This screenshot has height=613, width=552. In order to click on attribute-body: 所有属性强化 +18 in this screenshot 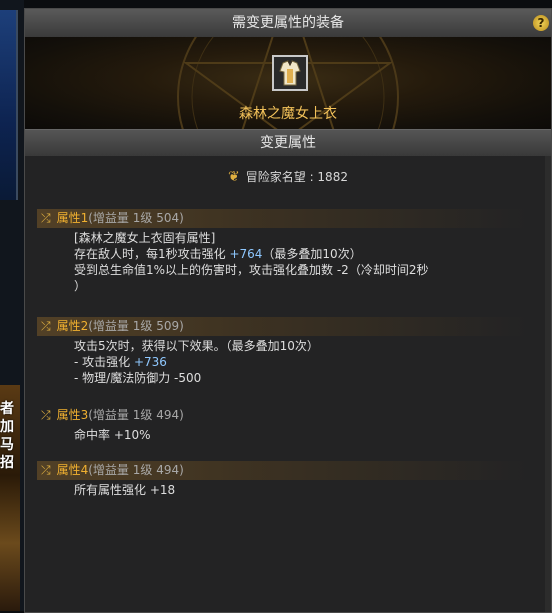, I will do `click(282, 489)`.